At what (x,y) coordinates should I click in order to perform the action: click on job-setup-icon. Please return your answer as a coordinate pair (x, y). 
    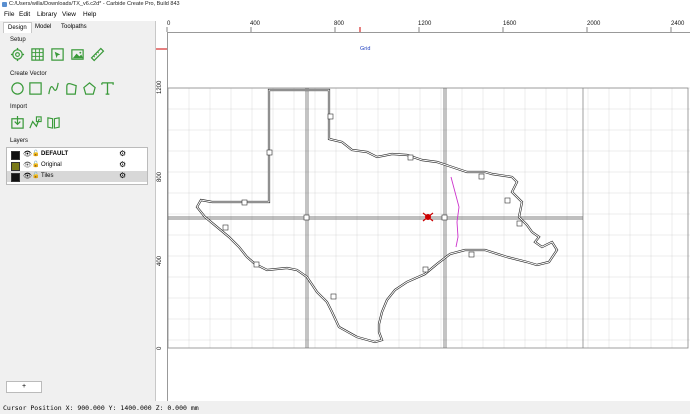
    Looking at the image, I should click on (17, 54).